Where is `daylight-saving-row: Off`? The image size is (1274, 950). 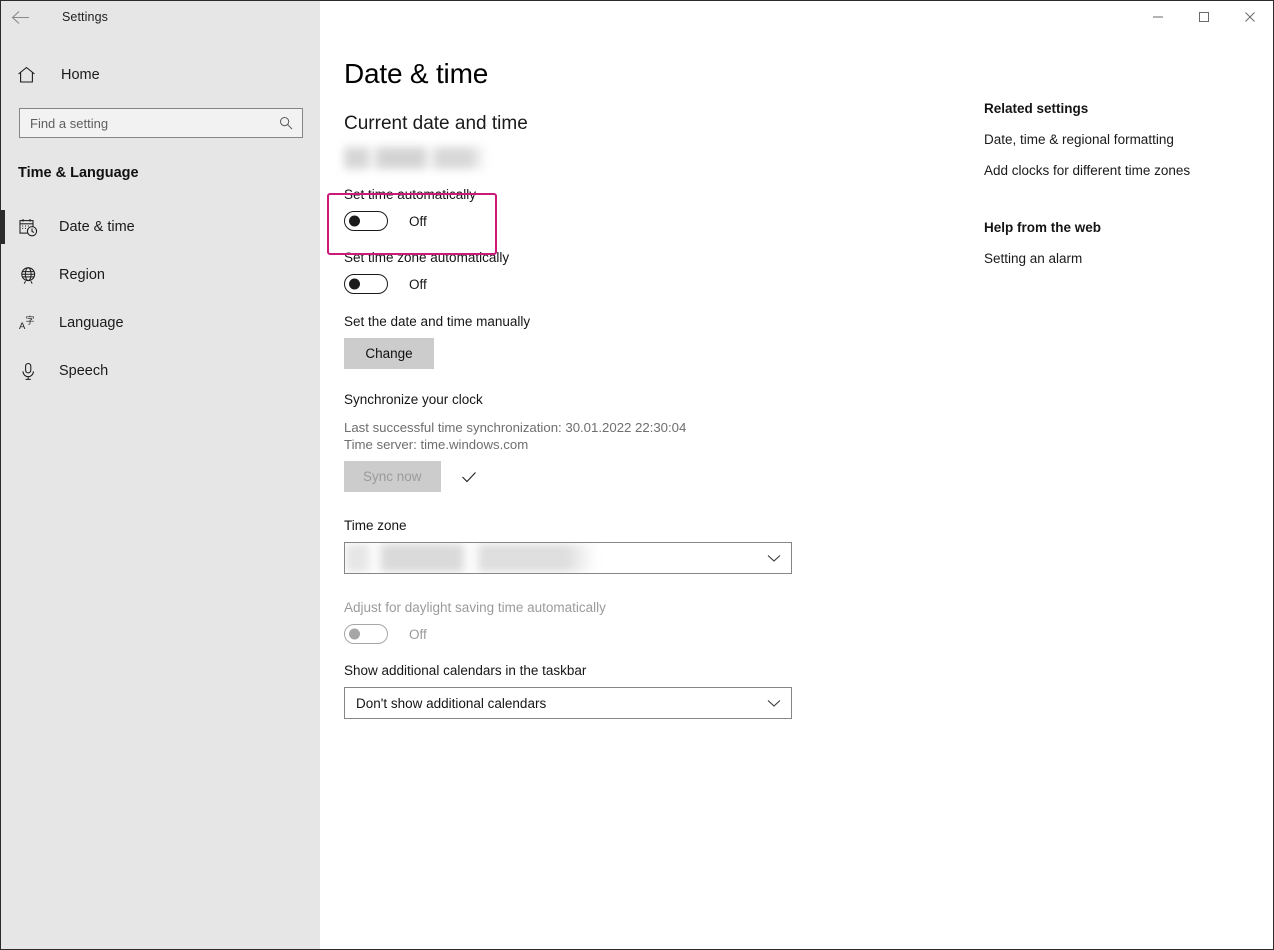
daylight-saving-row: Off is located at coordinates (808, 634).